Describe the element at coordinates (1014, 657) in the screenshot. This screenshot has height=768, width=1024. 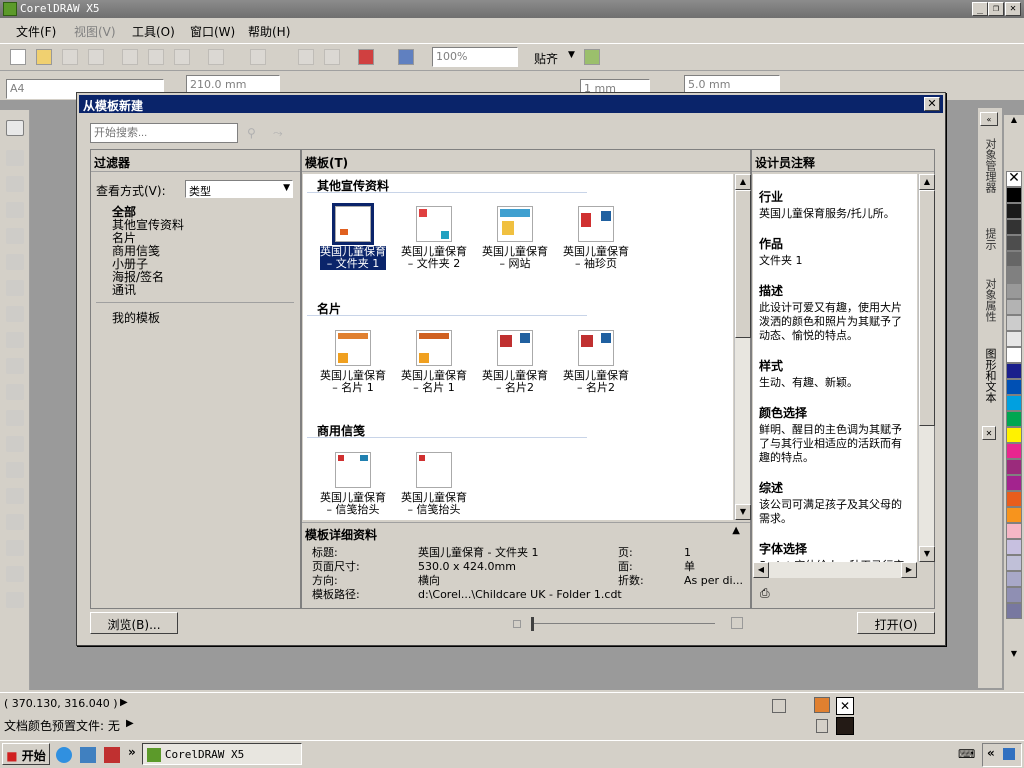
I see `palette-scroll-down-icon: ▼` at that location.